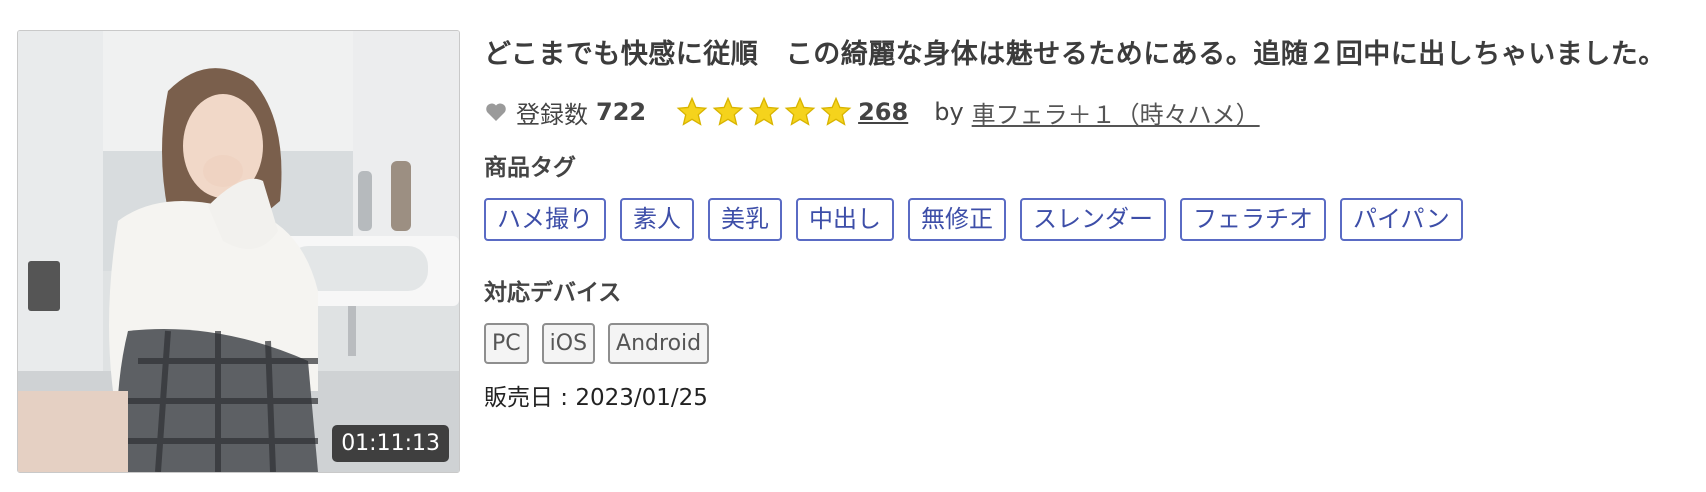  Describe the element at coordinates (596, 398) in the screenshot. I see `release-date: 販売日 : 2023/01/25` at that location.